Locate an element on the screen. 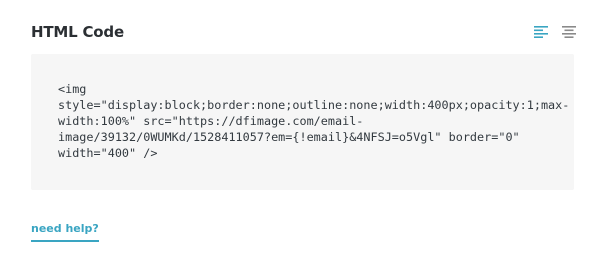 The height and width of the screenshot is (258, 600). section-header: HTML Code is located at coordinates (303, 32).